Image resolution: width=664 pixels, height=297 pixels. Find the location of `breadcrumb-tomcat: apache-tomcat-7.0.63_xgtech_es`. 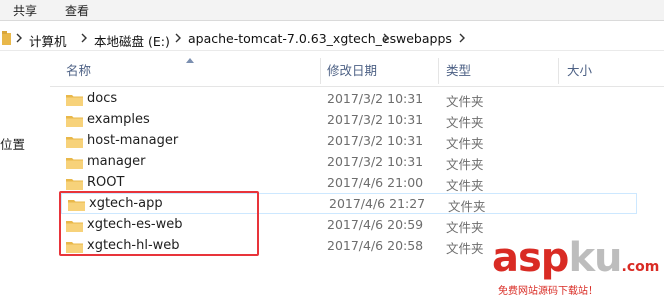

breadcrumb-tomcat: apache-tomcat-7.0.63_xgtech_es is located at coordinates (292, 38).